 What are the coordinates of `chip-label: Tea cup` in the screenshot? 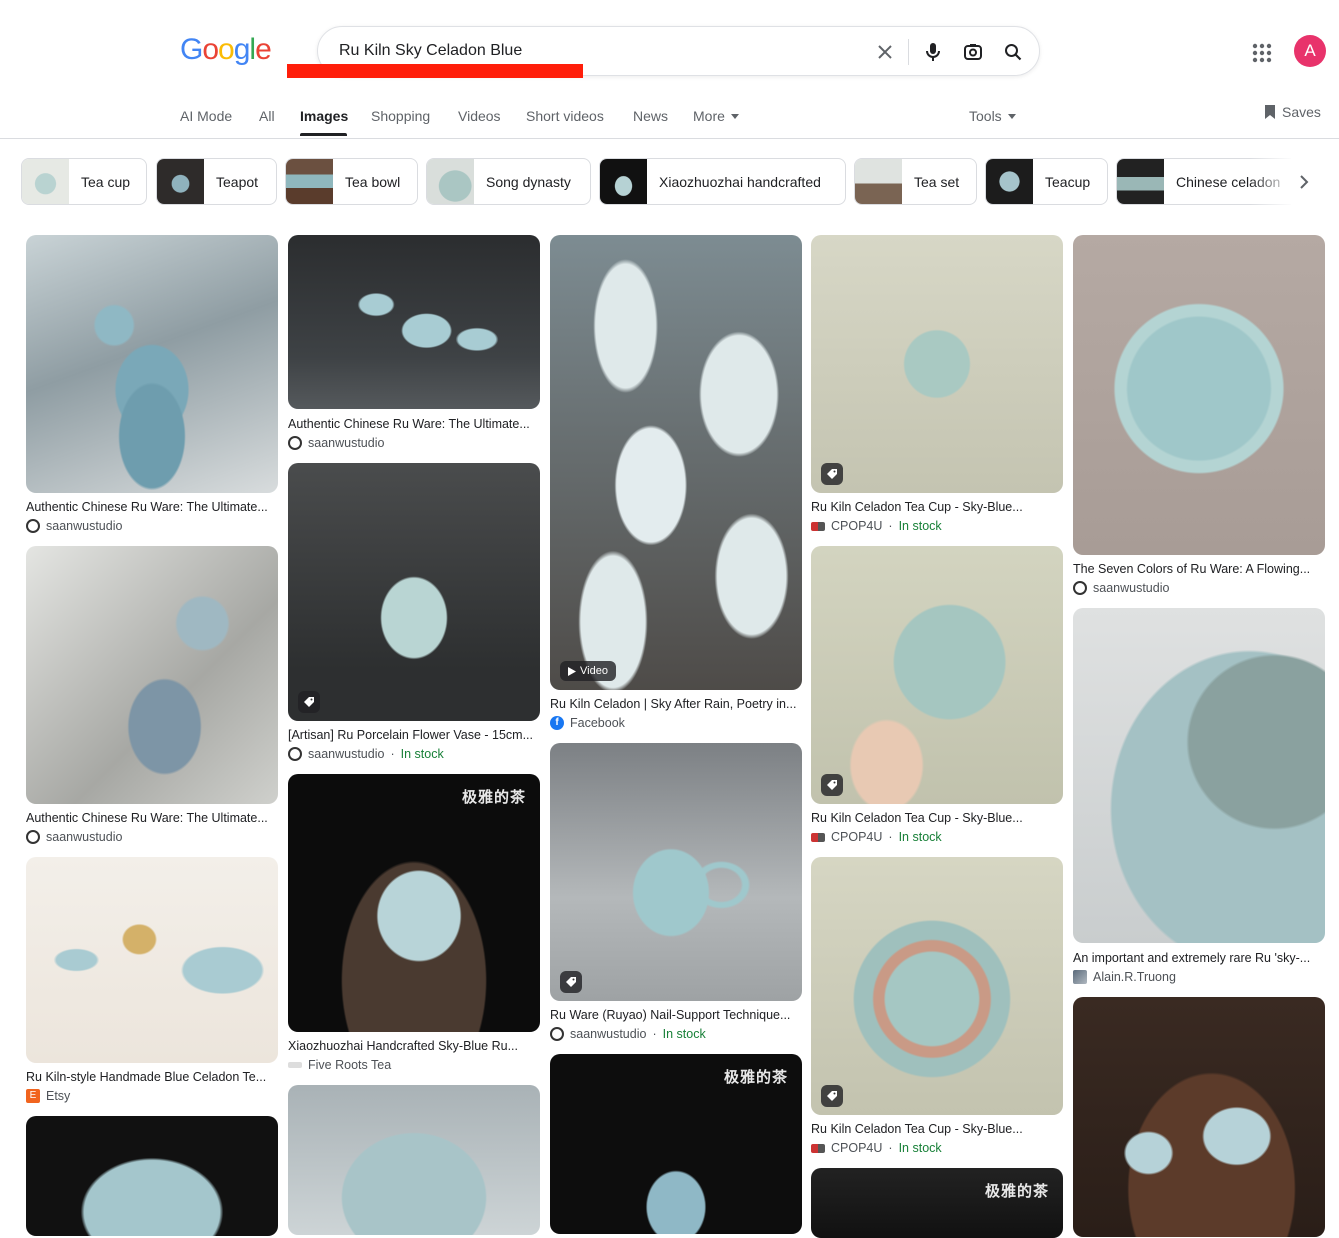 It's located at (106, 181).